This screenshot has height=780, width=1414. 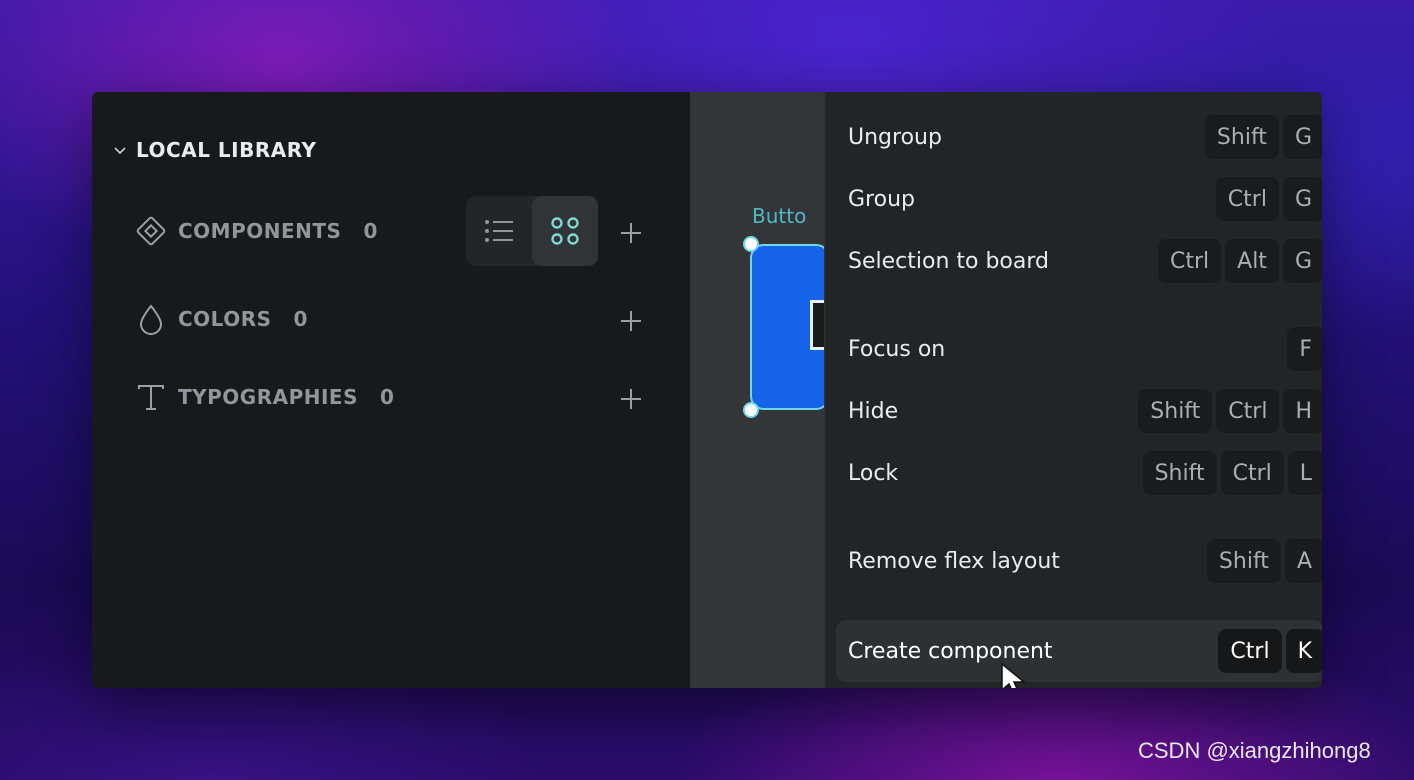 What do you see at coordinates (897, 349) in the screenshot?
I see `menu-item-label: Focus on` at bounding box center [897, 349].